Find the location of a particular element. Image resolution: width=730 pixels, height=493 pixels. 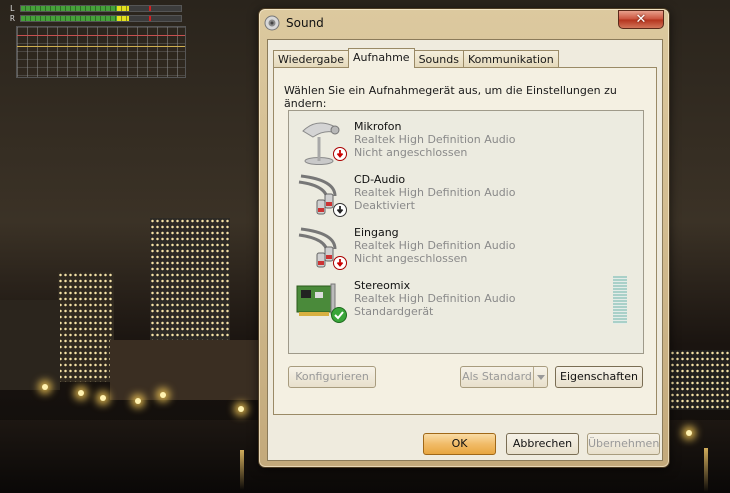

device-name: Stereomix is located at coordinates (382, 285).